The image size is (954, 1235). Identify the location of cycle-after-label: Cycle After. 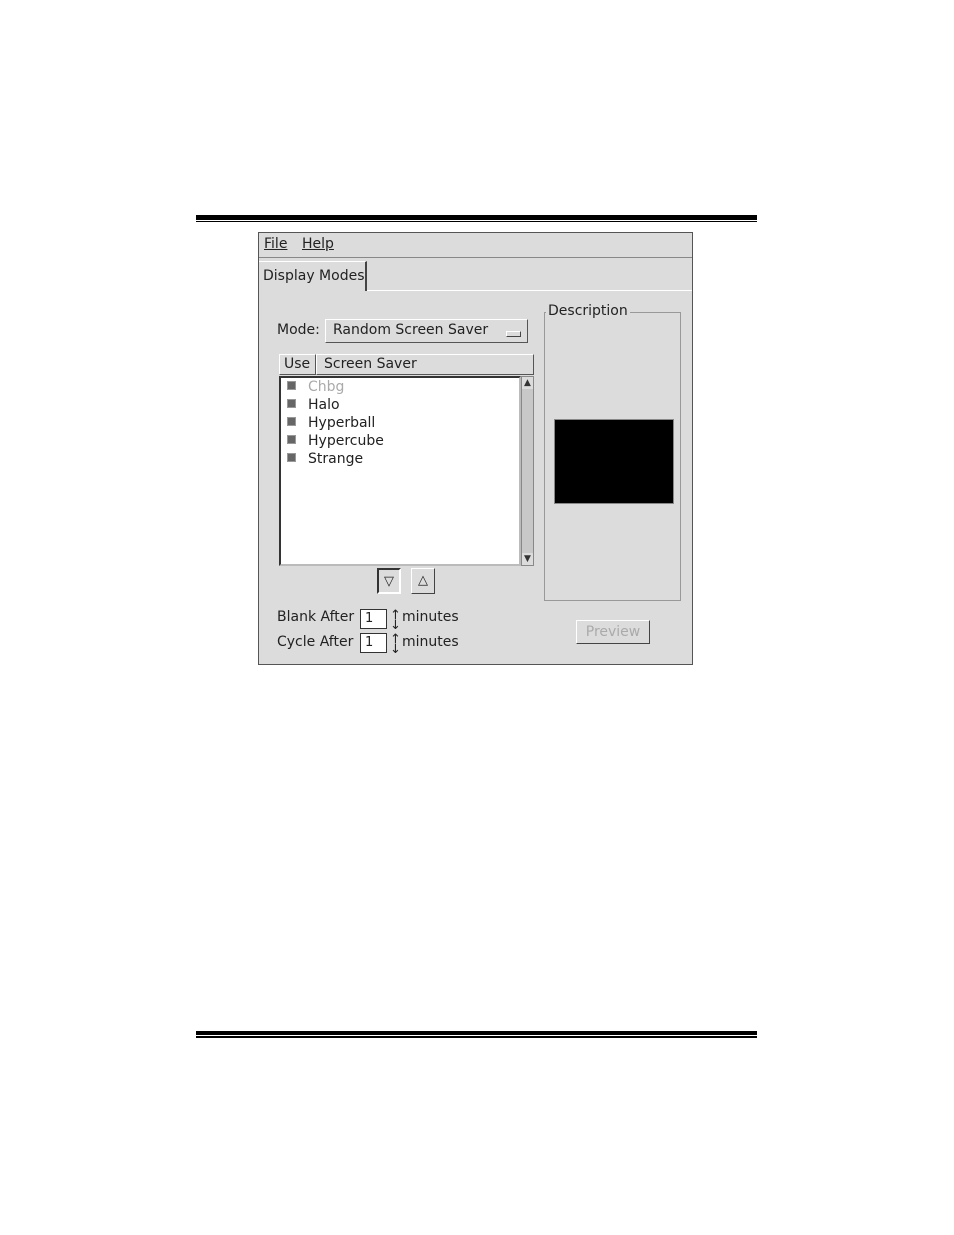
(315, 642).